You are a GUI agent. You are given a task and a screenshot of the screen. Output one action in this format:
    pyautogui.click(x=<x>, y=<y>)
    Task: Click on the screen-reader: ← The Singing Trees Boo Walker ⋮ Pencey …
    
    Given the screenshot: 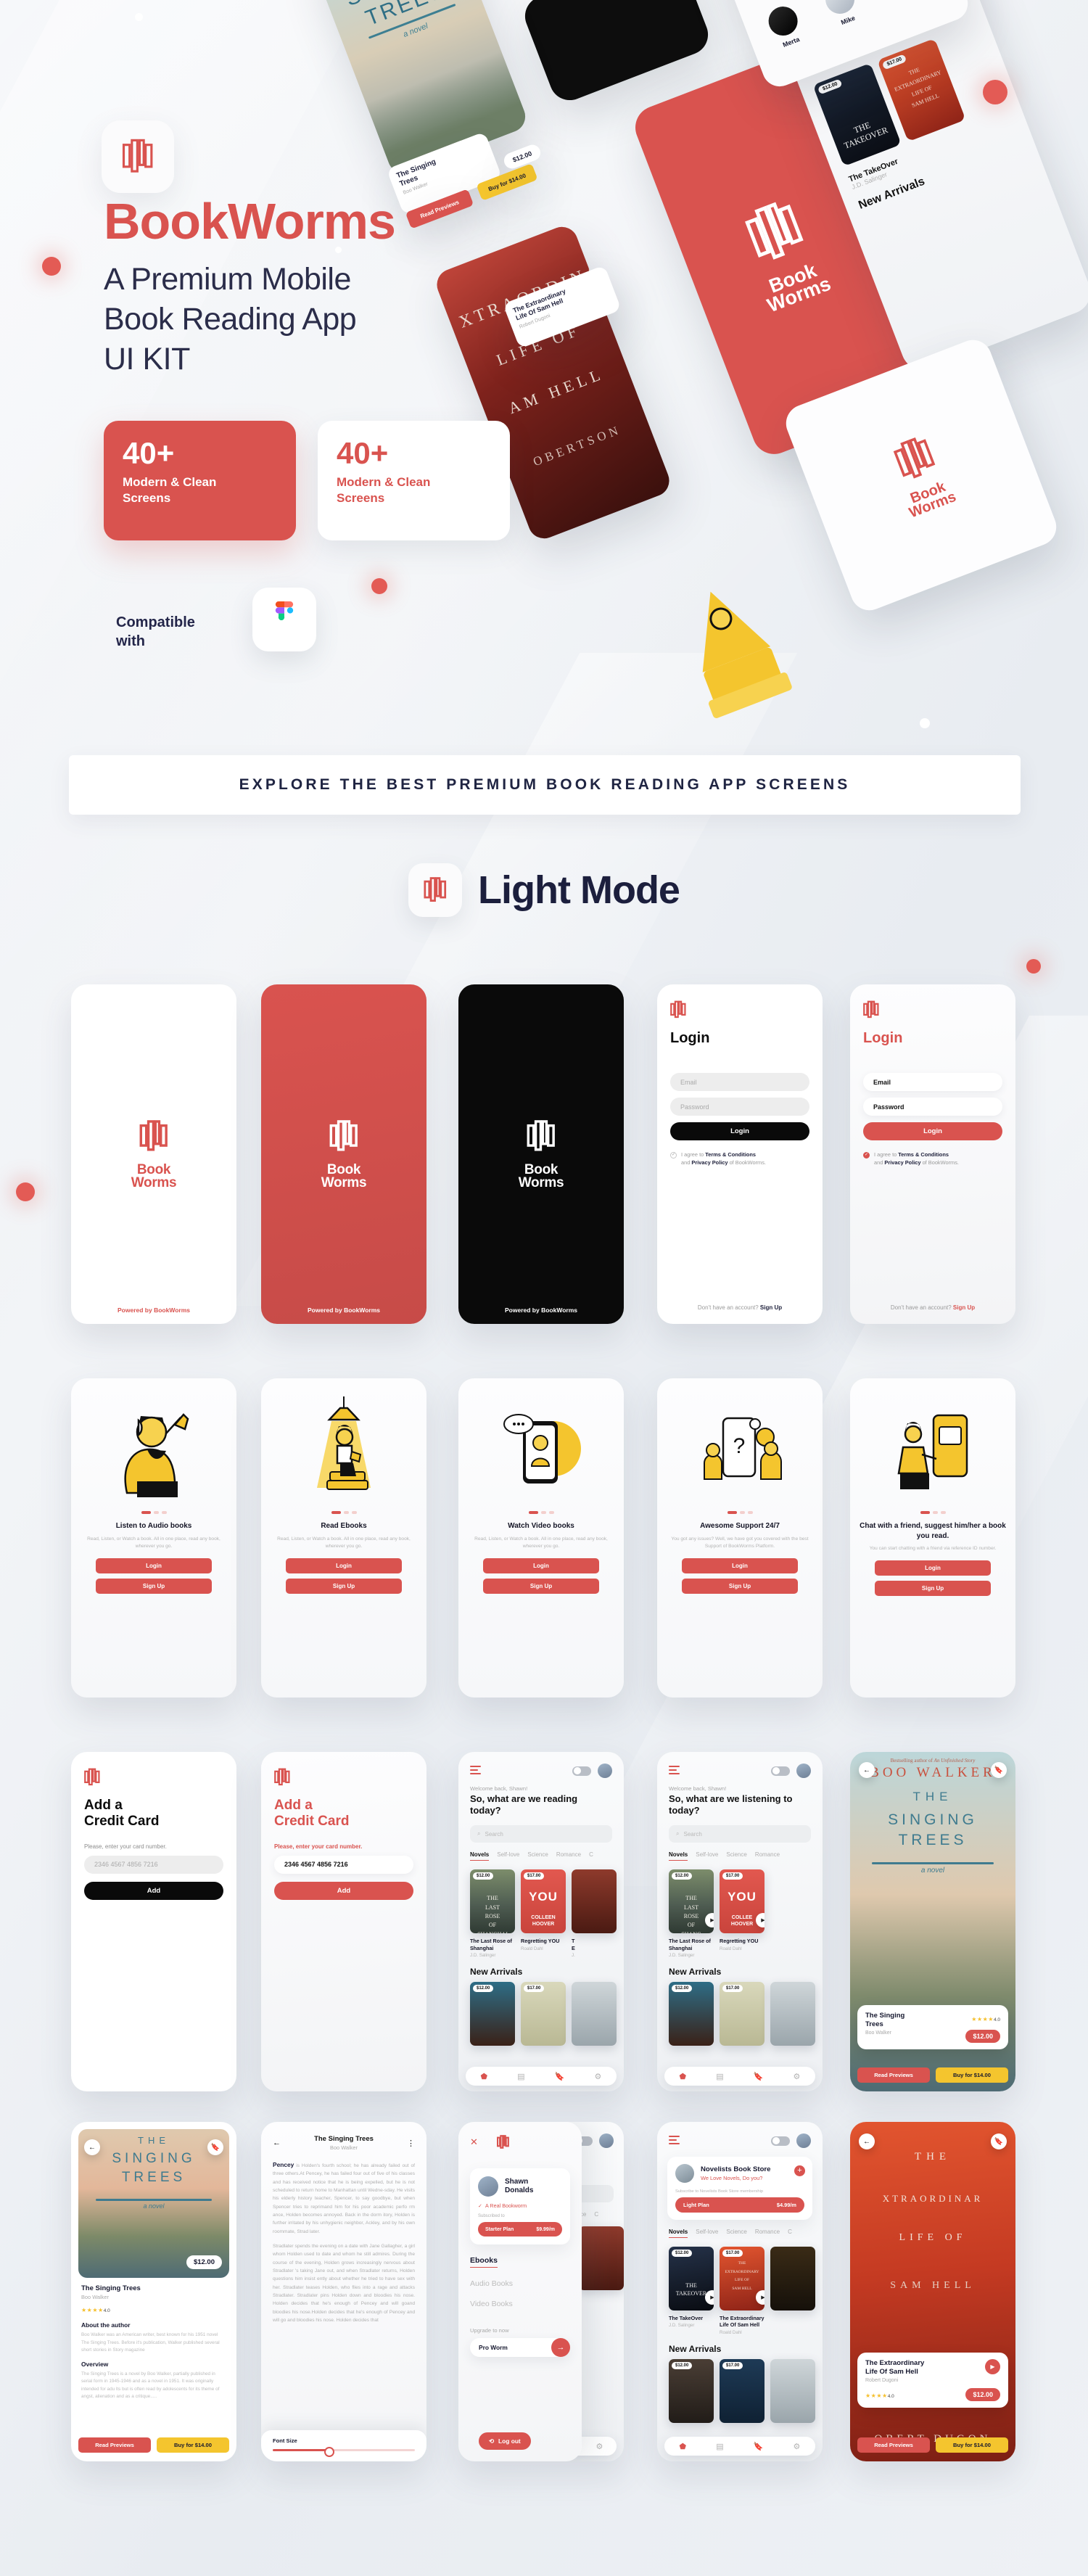 What is the action you would take?
    pyautogui.click(x=344, y=2291)
    